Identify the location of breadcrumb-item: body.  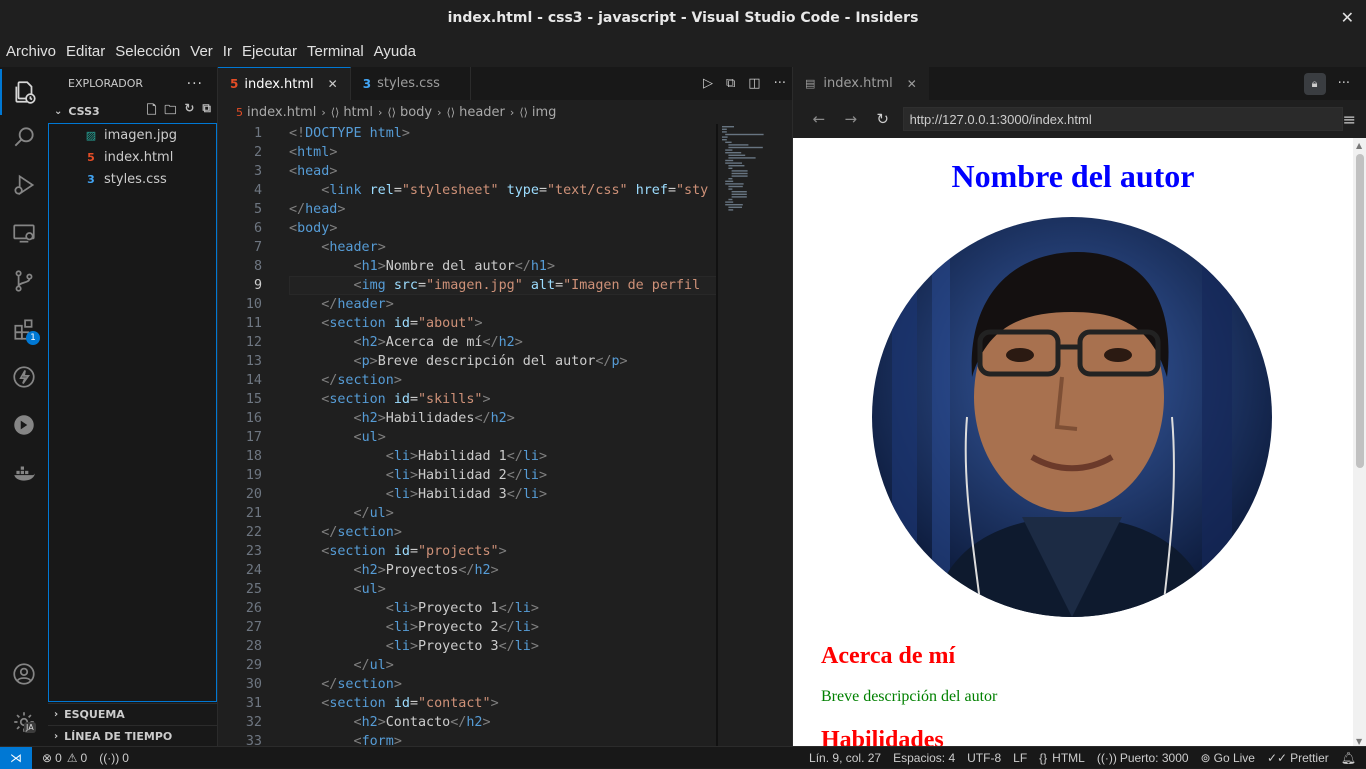
(416, 112).